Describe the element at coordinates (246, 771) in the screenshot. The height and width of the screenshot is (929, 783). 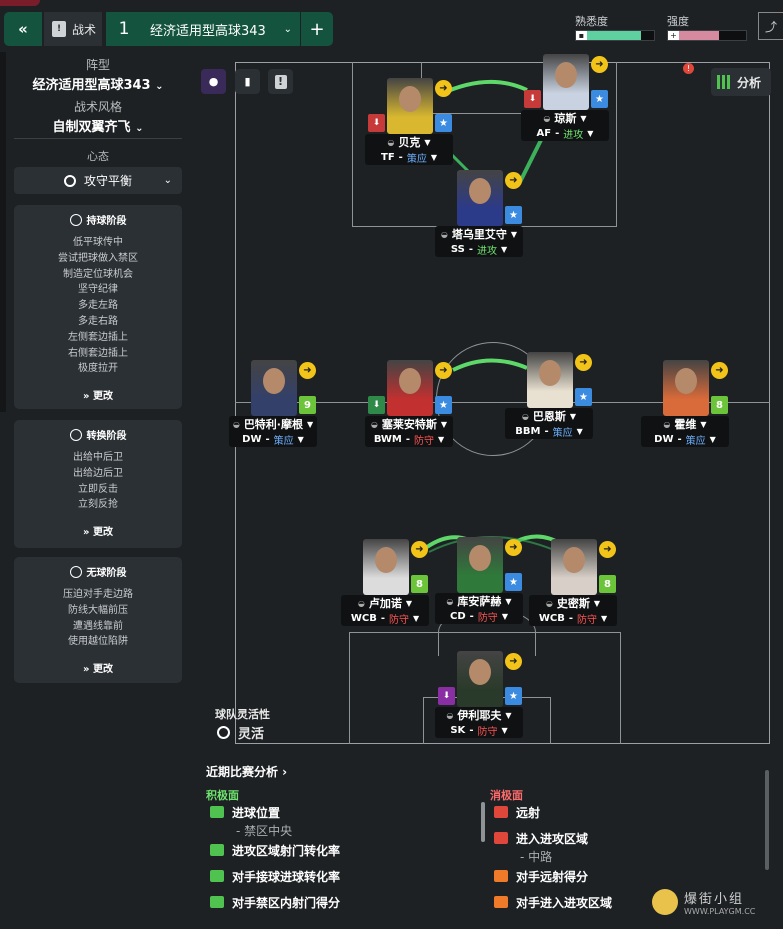
I see `recent-analysis-title: 近期比赛分析 ›` at that location.